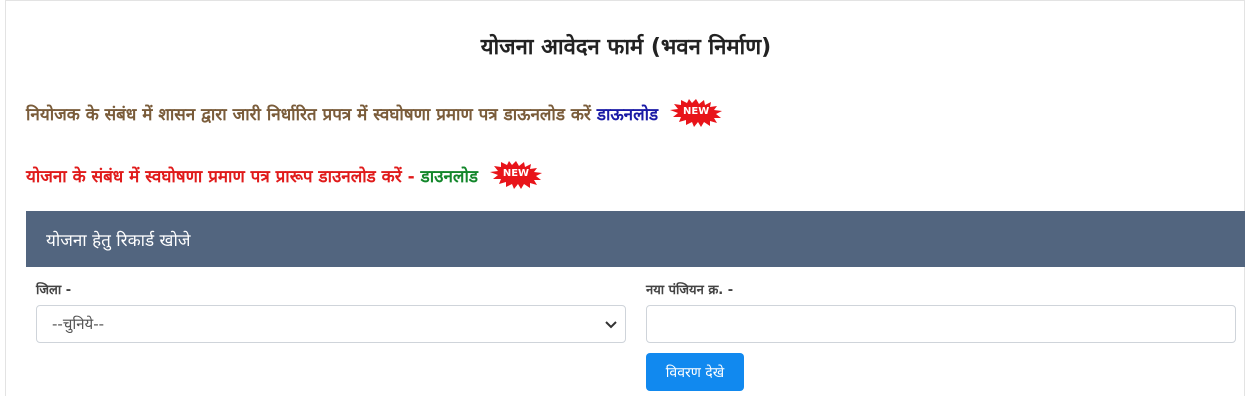  I want to click on registration-label: नया पंजियन क्र. -, so click(690, 290).